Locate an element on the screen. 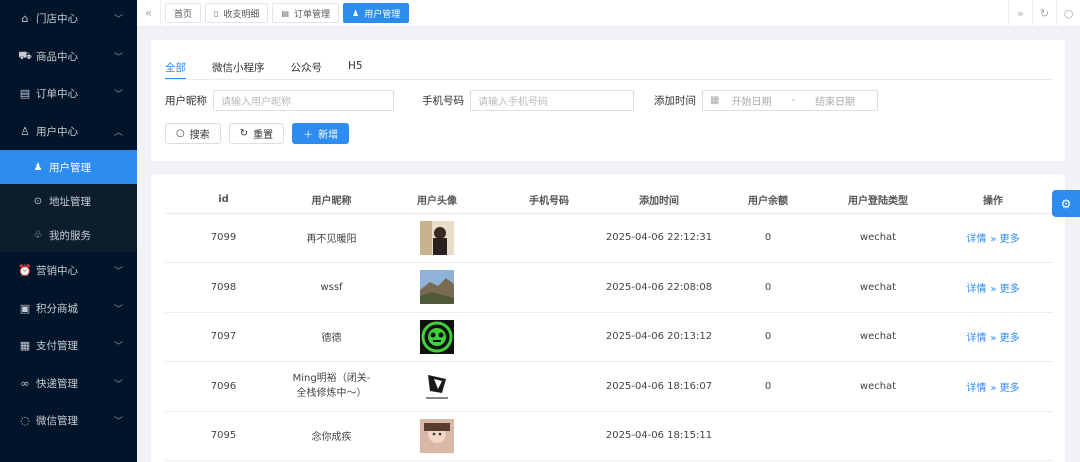  tab-income-expense: ▯ 收支明细 is located at coordinates (237, 13).